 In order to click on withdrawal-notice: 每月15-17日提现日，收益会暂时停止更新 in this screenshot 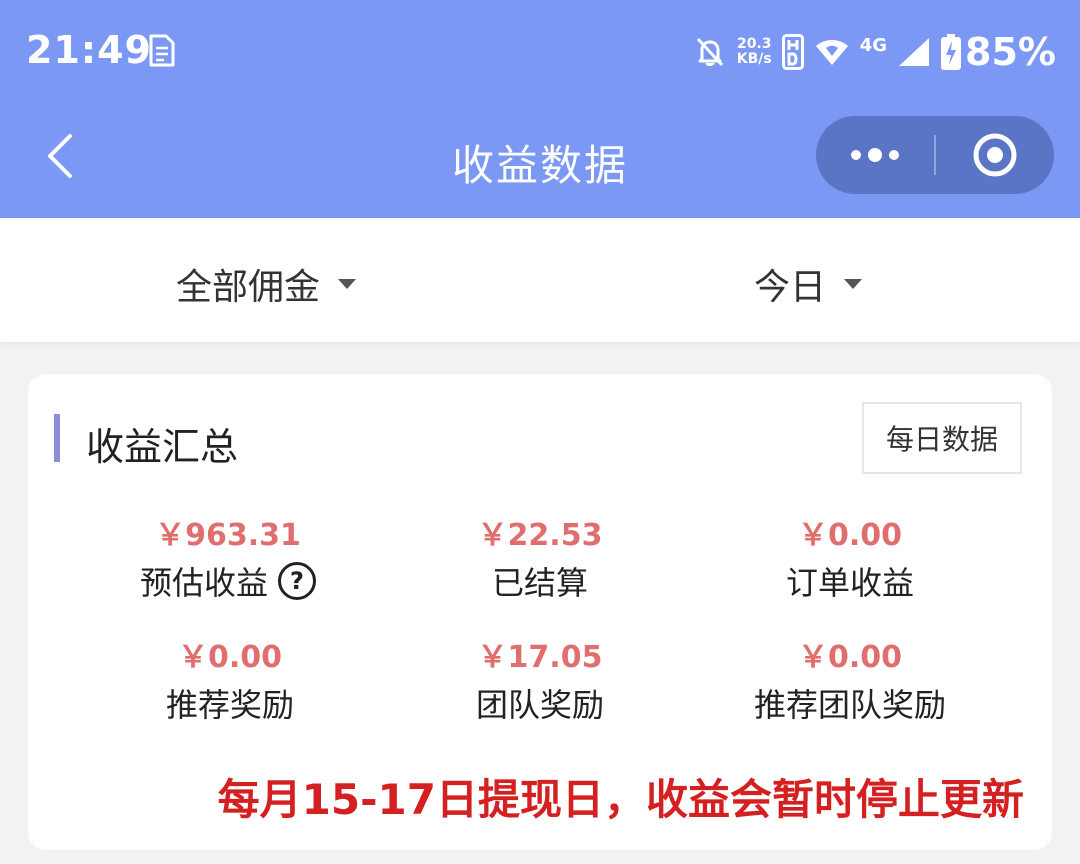, I will do `click(620, 799)`.